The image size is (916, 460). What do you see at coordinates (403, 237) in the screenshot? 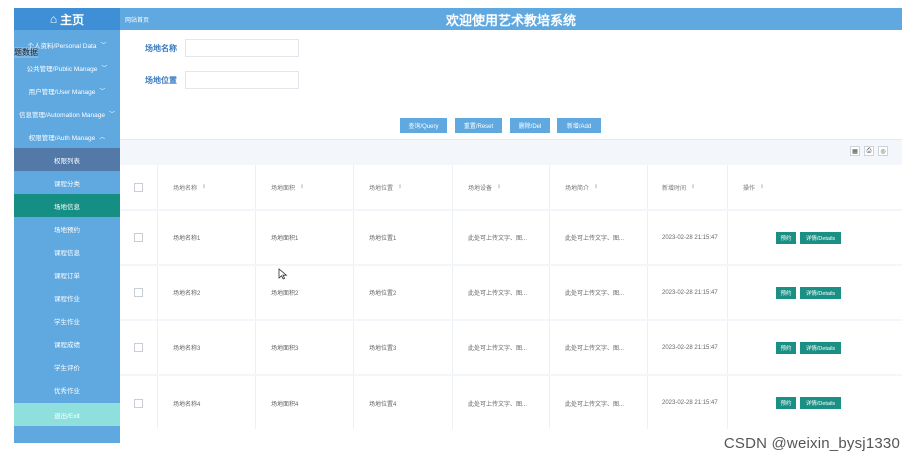
I see `cell-venue-location: 场地位置1` at bounding box center [403, 237].